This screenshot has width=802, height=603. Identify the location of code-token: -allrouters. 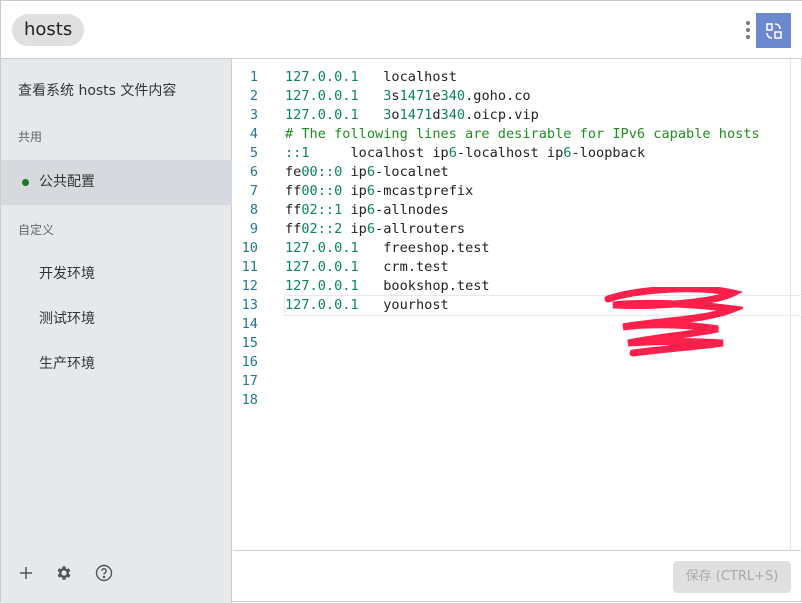
(420, 229).